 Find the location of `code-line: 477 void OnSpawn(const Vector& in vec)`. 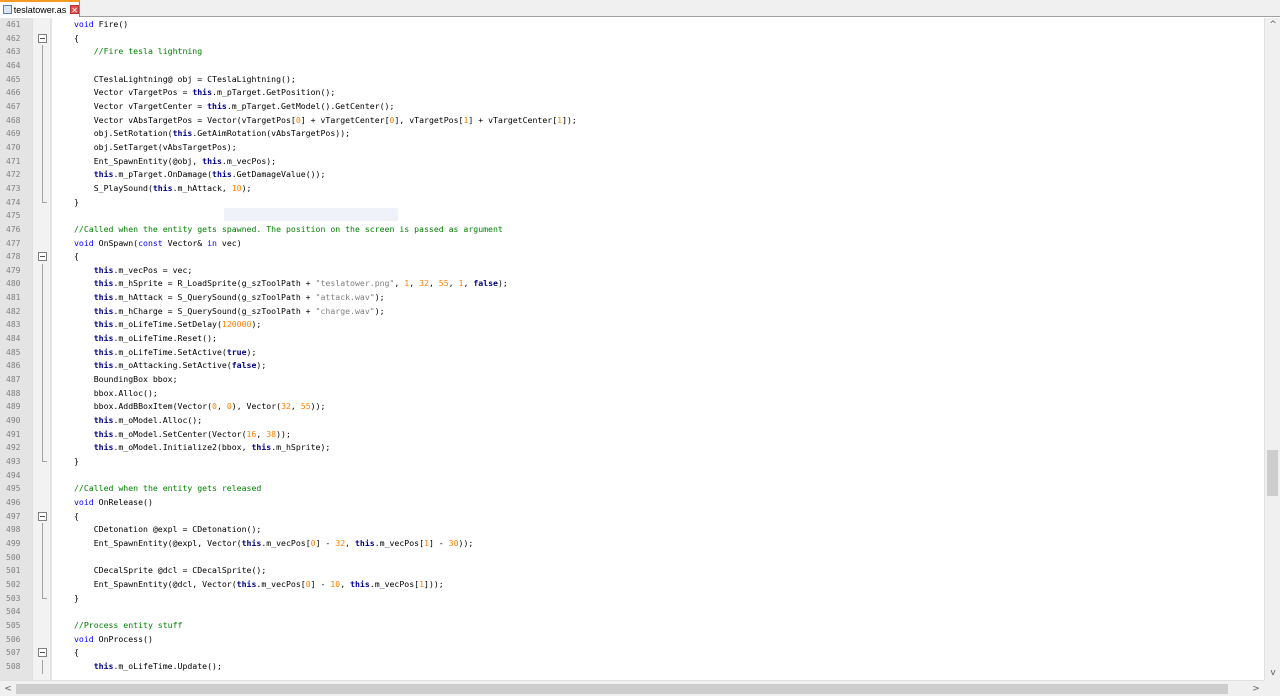

code-line: 477 void OnSpawn(const Vector& in vec) is located at coordinates (632, 244).